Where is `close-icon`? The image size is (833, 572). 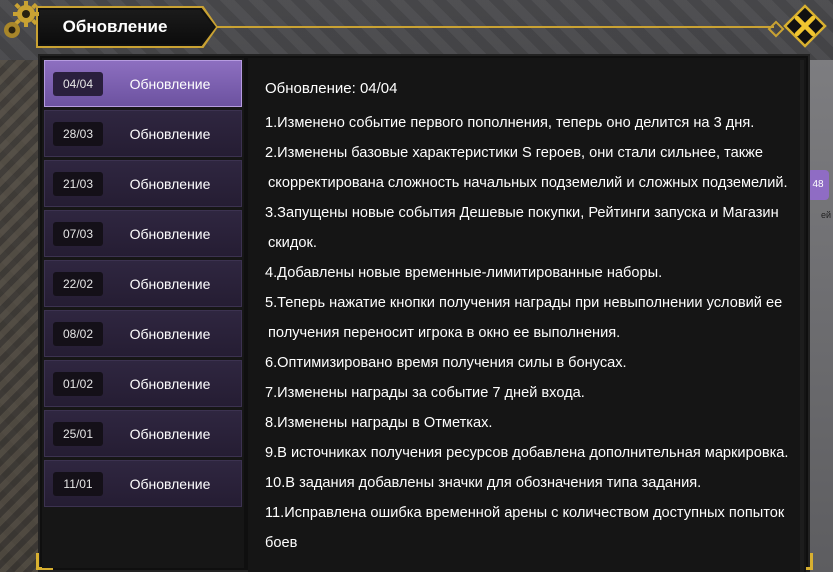 close-icon is located at coordinates (805, 26).